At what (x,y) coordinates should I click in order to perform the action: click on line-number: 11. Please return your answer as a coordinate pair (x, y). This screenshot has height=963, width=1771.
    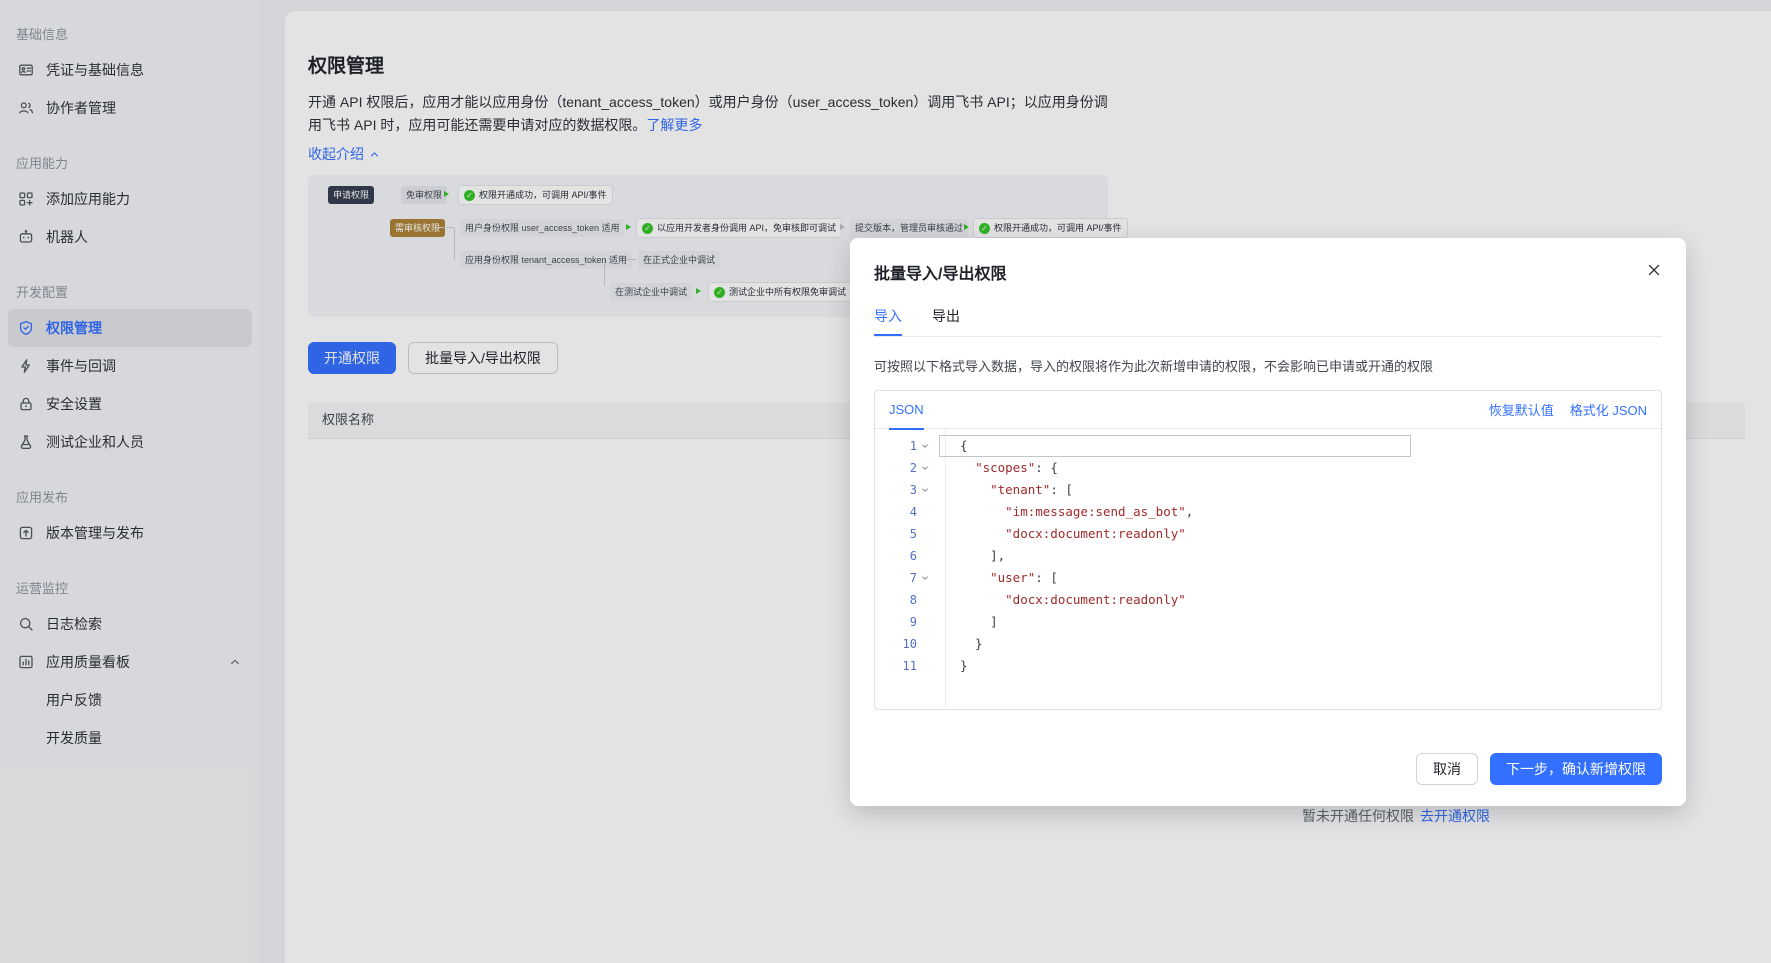
    Looking at the image, I should click on (909, 666).